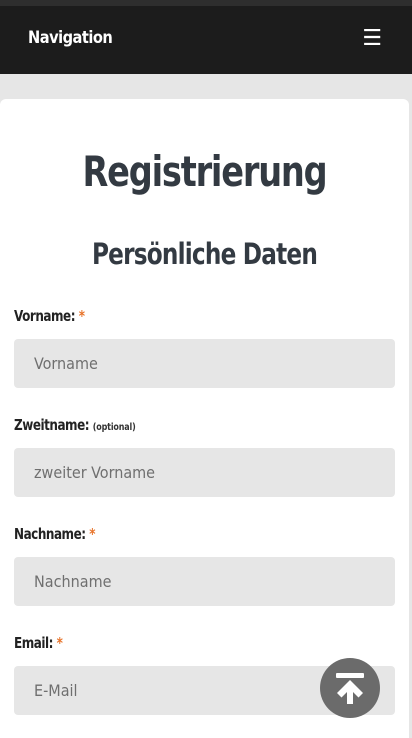 This screenshot has width=412, height=738. What do you see at coordinates (70, 38) in the screenshot?
I see `nav-title: Navigation` at bounding box center [70, 38].